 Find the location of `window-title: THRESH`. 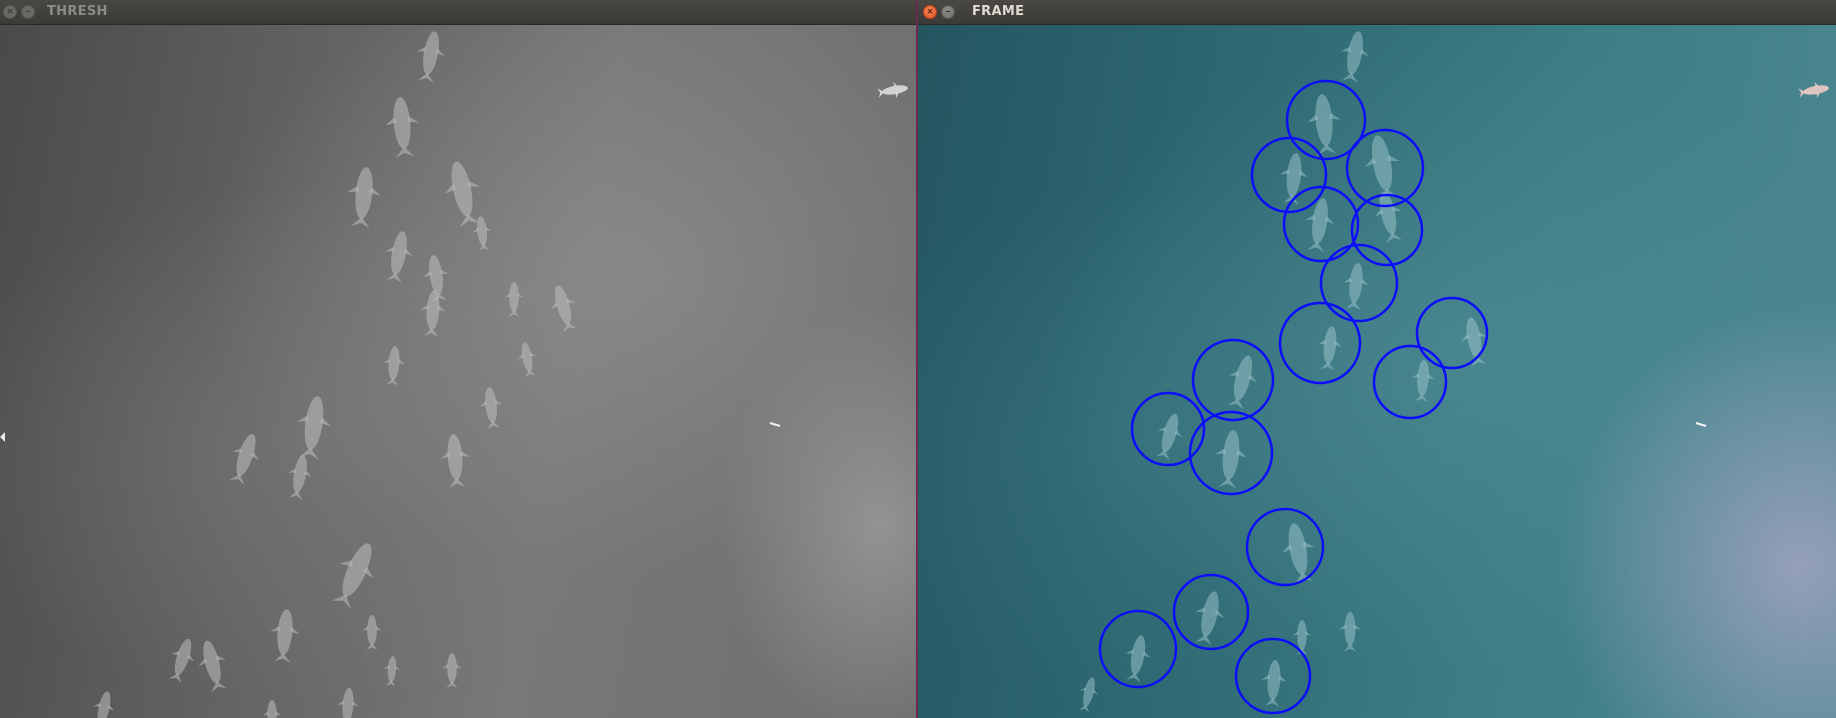

window-title: THRESH is located at coordinates (77, 11).